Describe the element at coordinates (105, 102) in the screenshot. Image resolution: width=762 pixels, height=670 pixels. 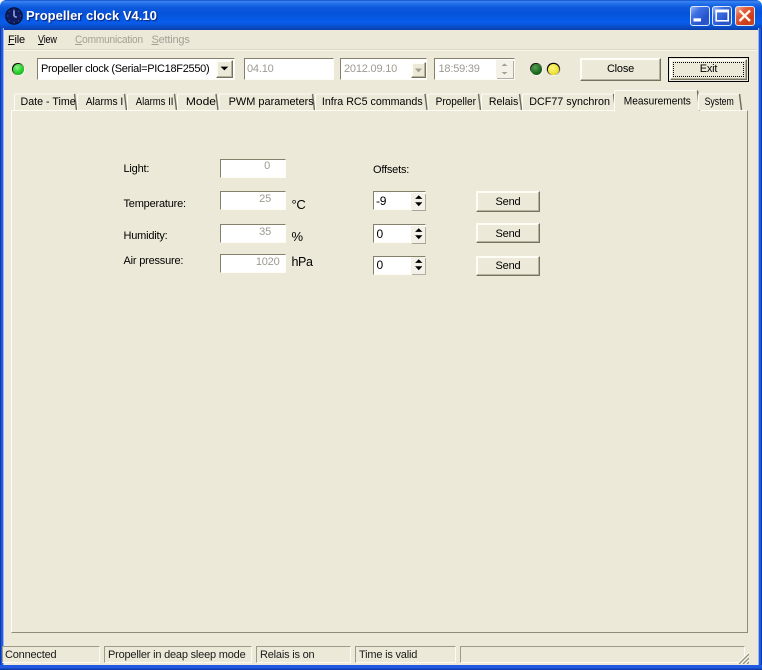
I see `svg-text: Alarms I` at that location.